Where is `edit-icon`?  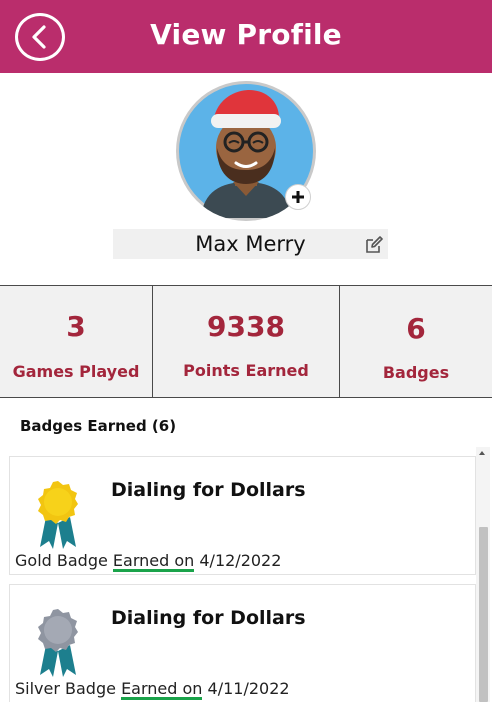 edit-icon is located at coordinates (374, 244).